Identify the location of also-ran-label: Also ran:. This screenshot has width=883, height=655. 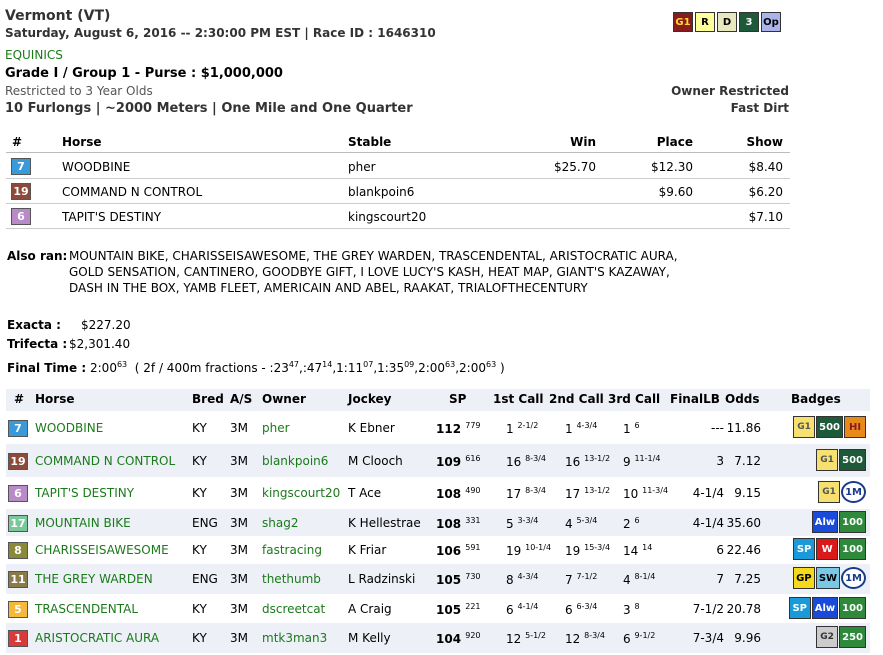
(37, 256).